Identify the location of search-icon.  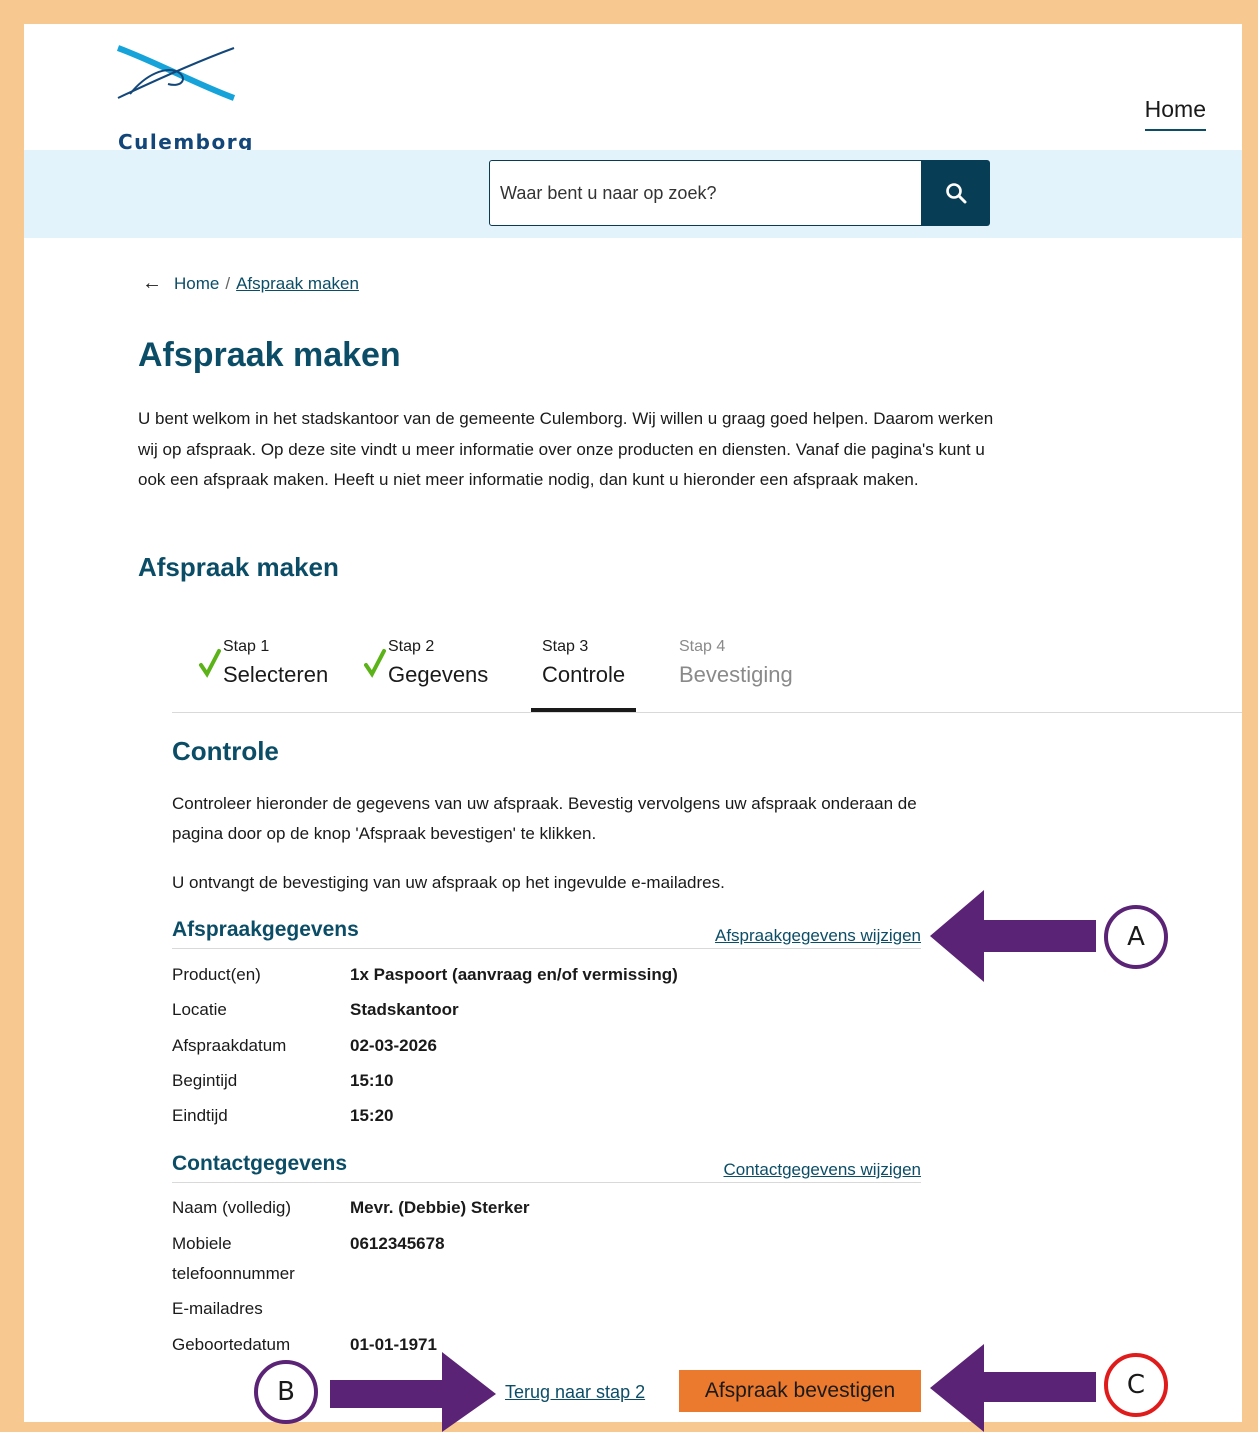
(956, 193).